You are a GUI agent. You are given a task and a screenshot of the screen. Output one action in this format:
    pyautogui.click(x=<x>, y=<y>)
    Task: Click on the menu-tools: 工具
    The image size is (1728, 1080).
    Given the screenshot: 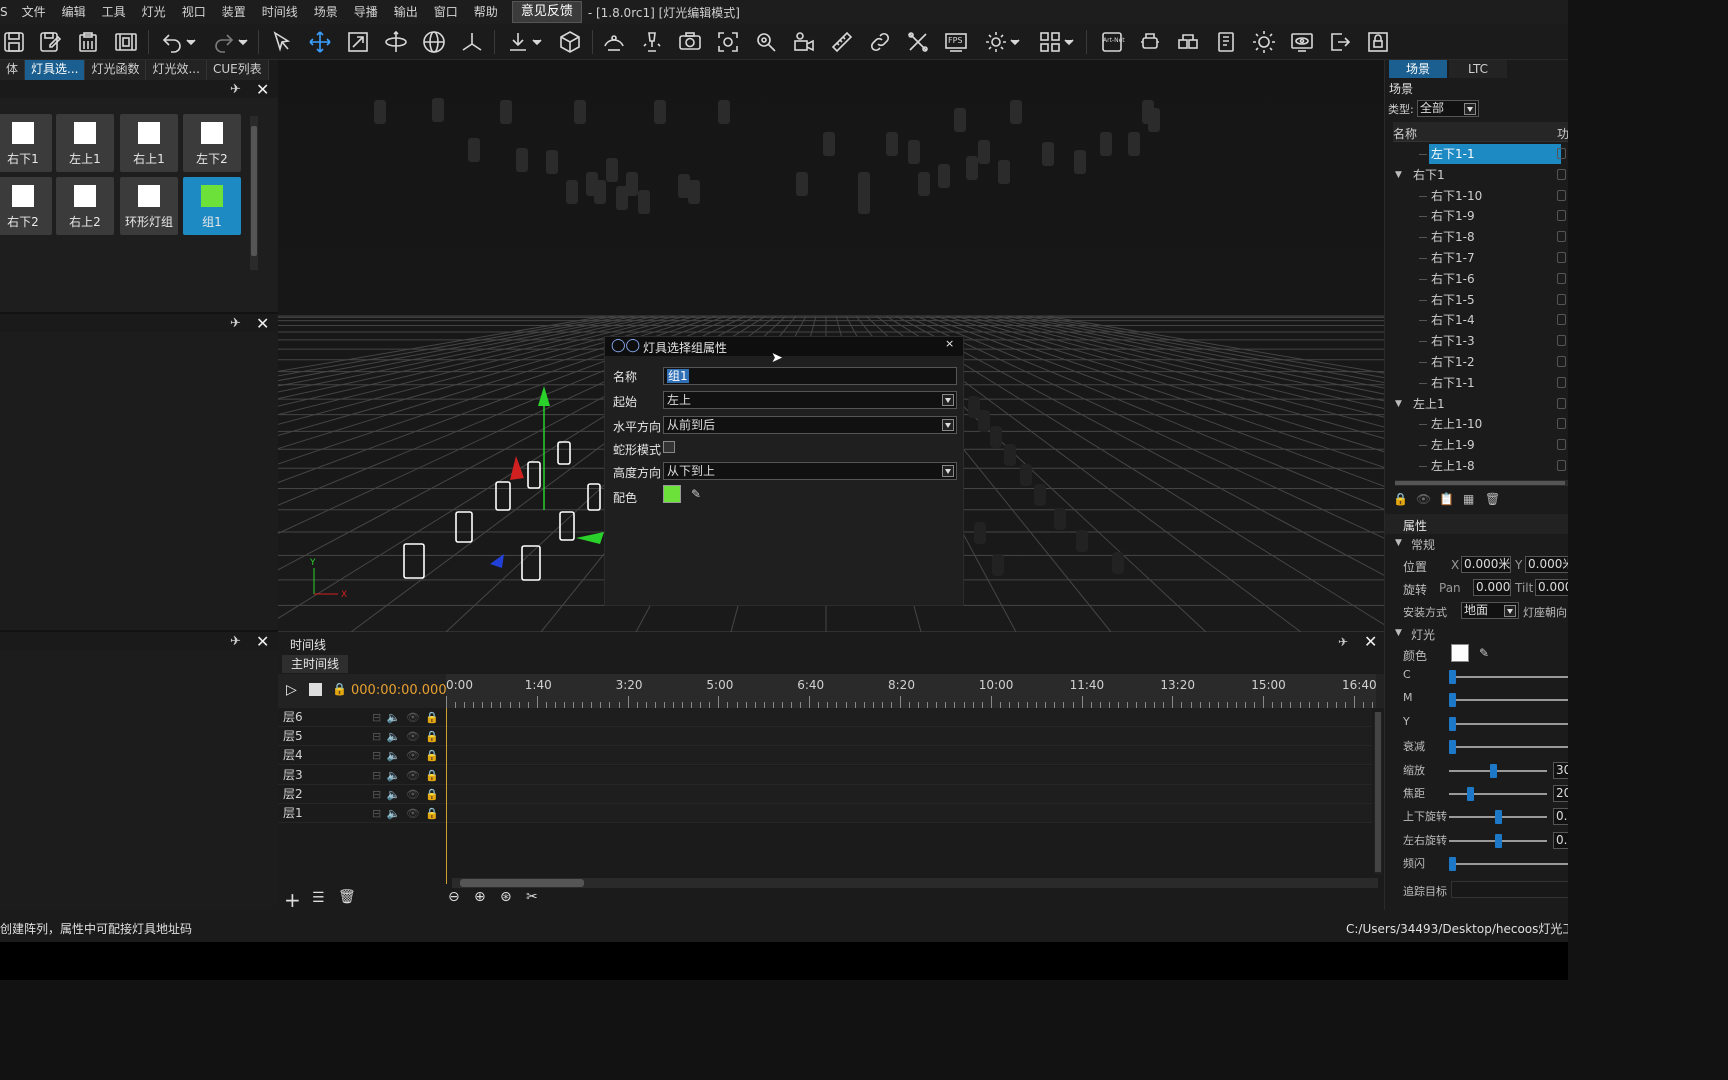 What is the action you would take?
    pyautogui.click(x=114, y=12)
    